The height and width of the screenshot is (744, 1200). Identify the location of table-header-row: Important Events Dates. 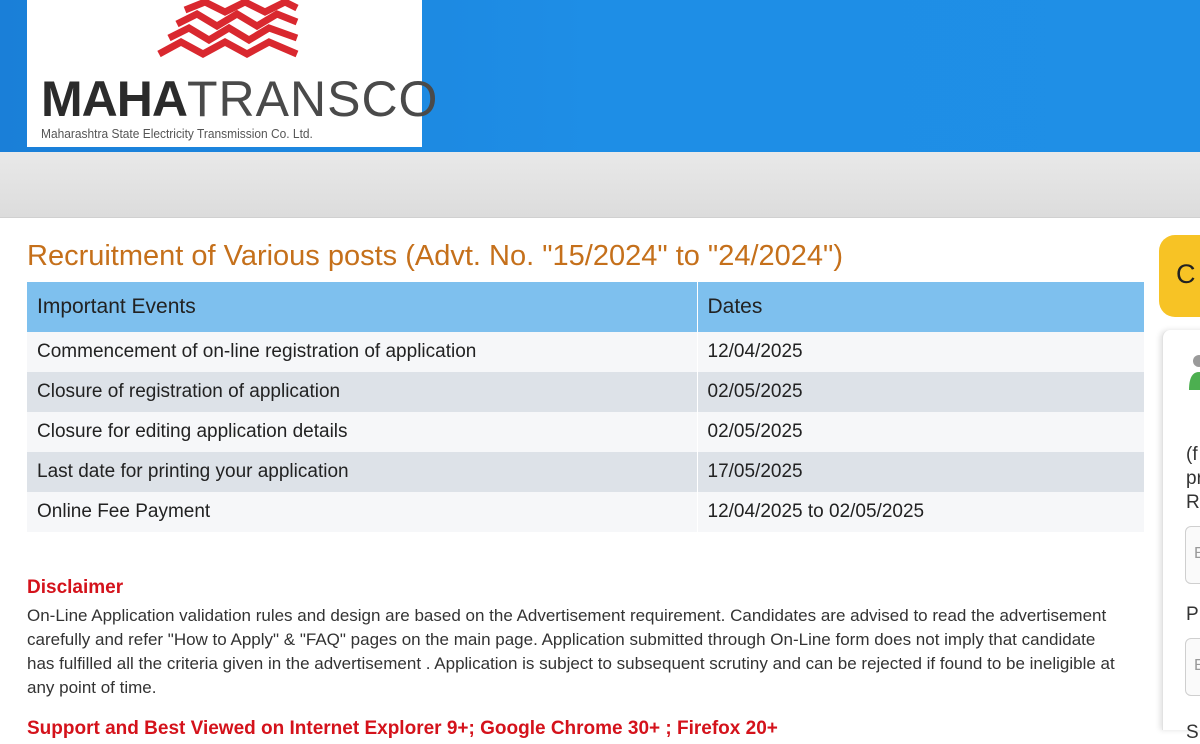
(586, 307).